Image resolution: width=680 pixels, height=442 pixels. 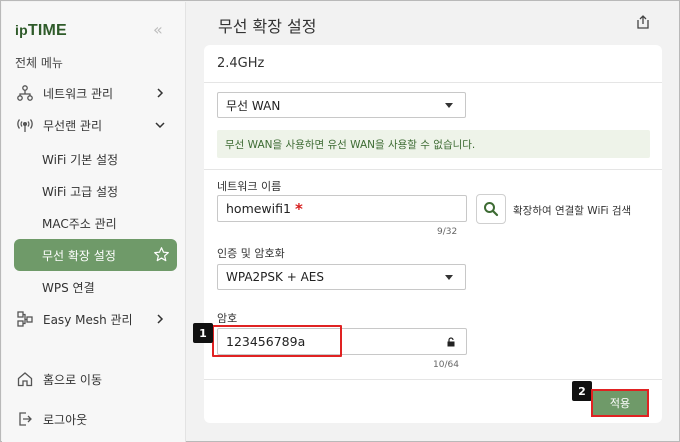 What do you see at coordinates (572, 210) in the screenshot?
I see `wifi-search-label: 확장하여 연결할 WiFi 검색` at bounding box center [572, 210].